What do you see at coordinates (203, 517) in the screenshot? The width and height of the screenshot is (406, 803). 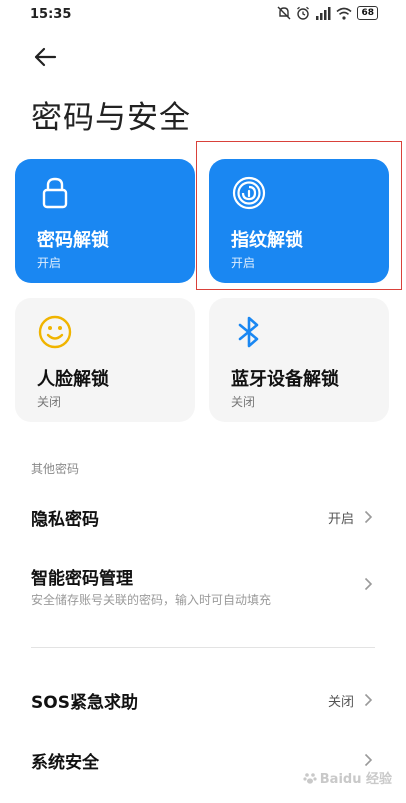 I see `row-privacy-password: 隐私密码 开启` at bounding box center [203, 517].